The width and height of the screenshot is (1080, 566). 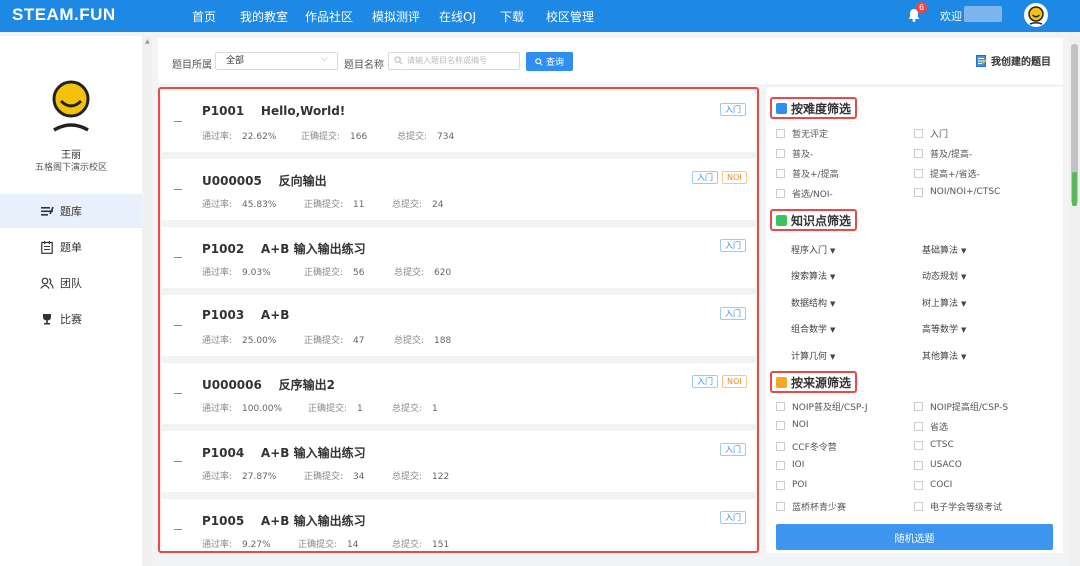 I want to click on problem-title: P1003 A+B, so click(x=245, y=315).